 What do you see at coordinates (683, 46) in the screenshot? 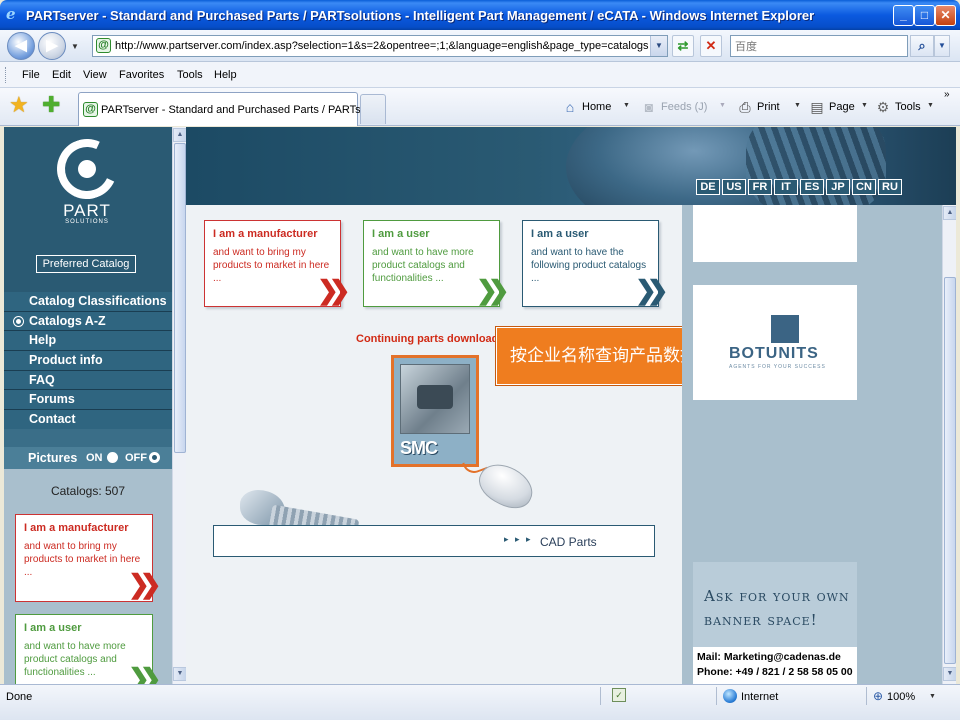
I see `refresh-icon: ⇄` at bounding box center [683, 46].